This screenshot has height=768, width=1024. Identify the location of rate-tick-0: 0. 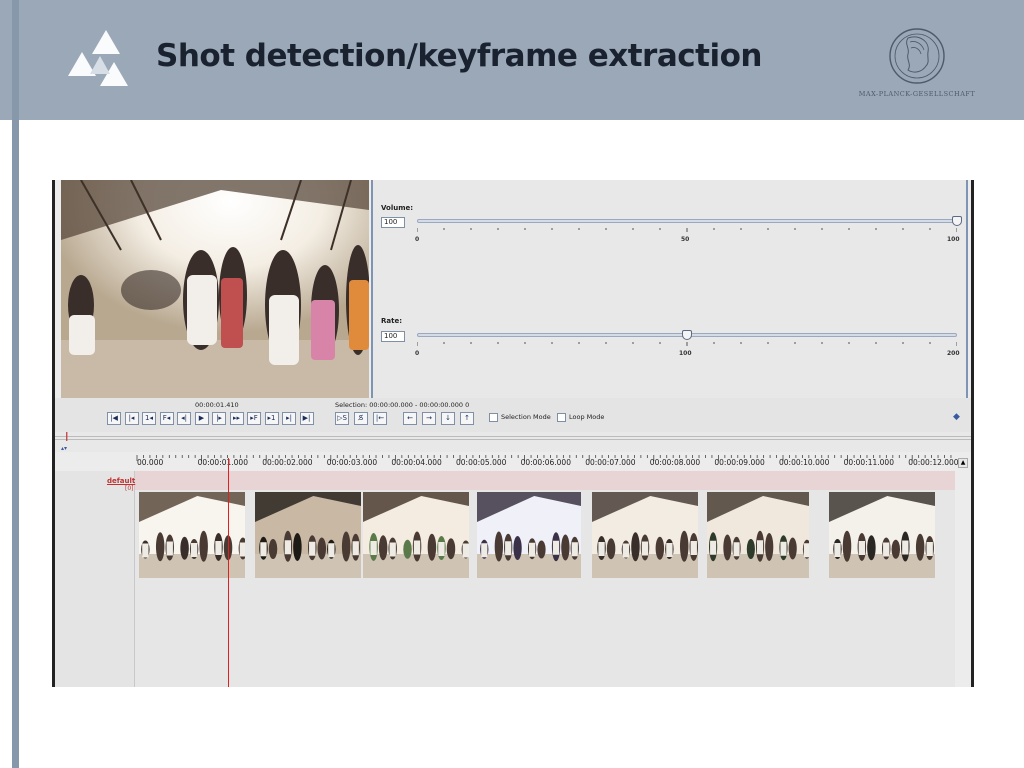
(417, 353).